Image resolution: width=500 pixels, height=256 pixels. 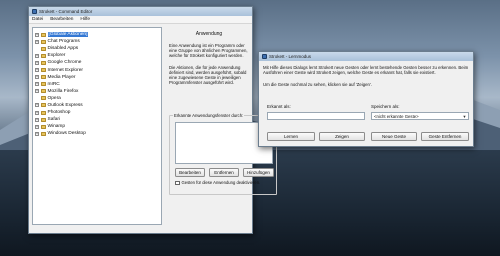 What do you see at coordinates (420, 116) in the screenshot?
I see `save-as-combo: <nicht erkannte Geste> ▼` at bounding box center [420, 116].